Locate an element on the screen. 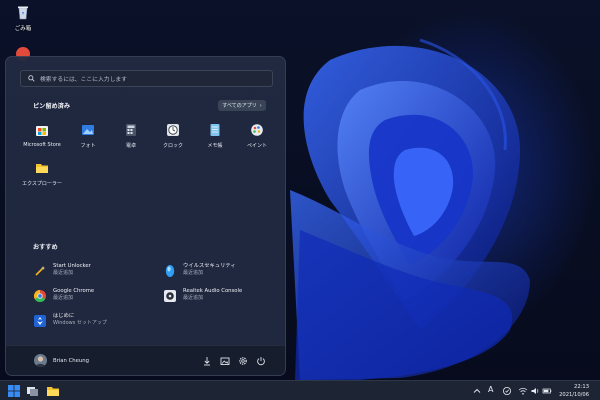 Image resolution: width=600 pixels, height=400 pixels. folder-icon is located at coordinates (42, 168).